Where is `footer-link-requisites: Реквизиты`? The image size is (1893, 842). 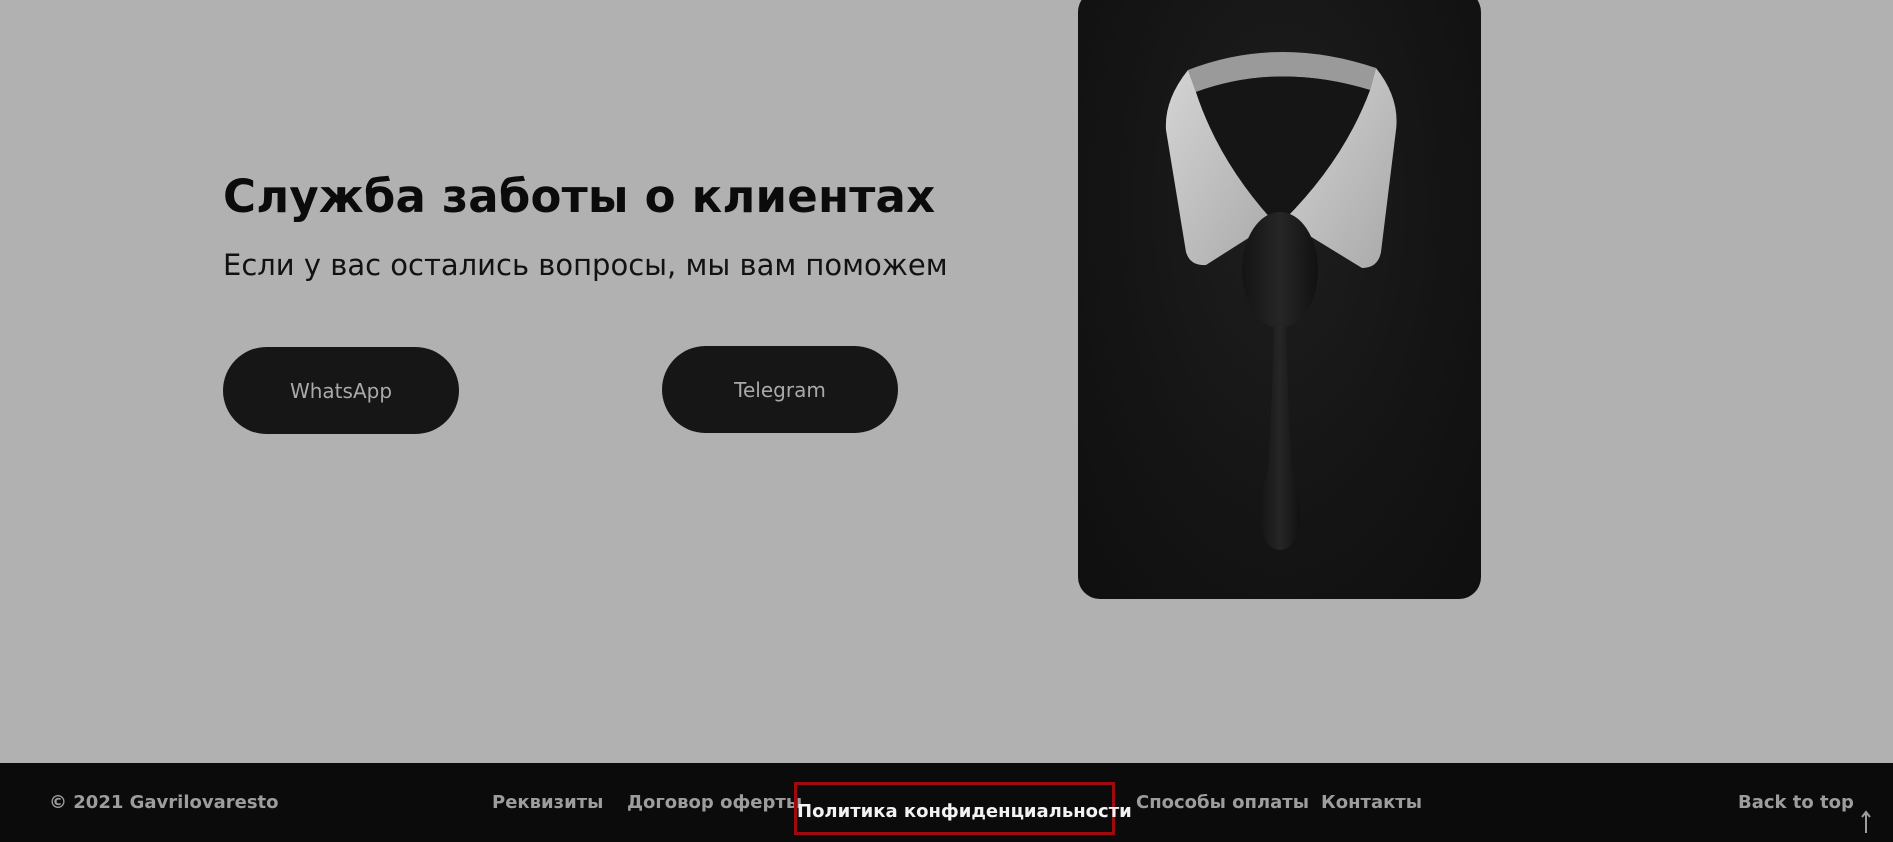 footer-link-requisites: Реквизиты is located at coordinates (547, 802).